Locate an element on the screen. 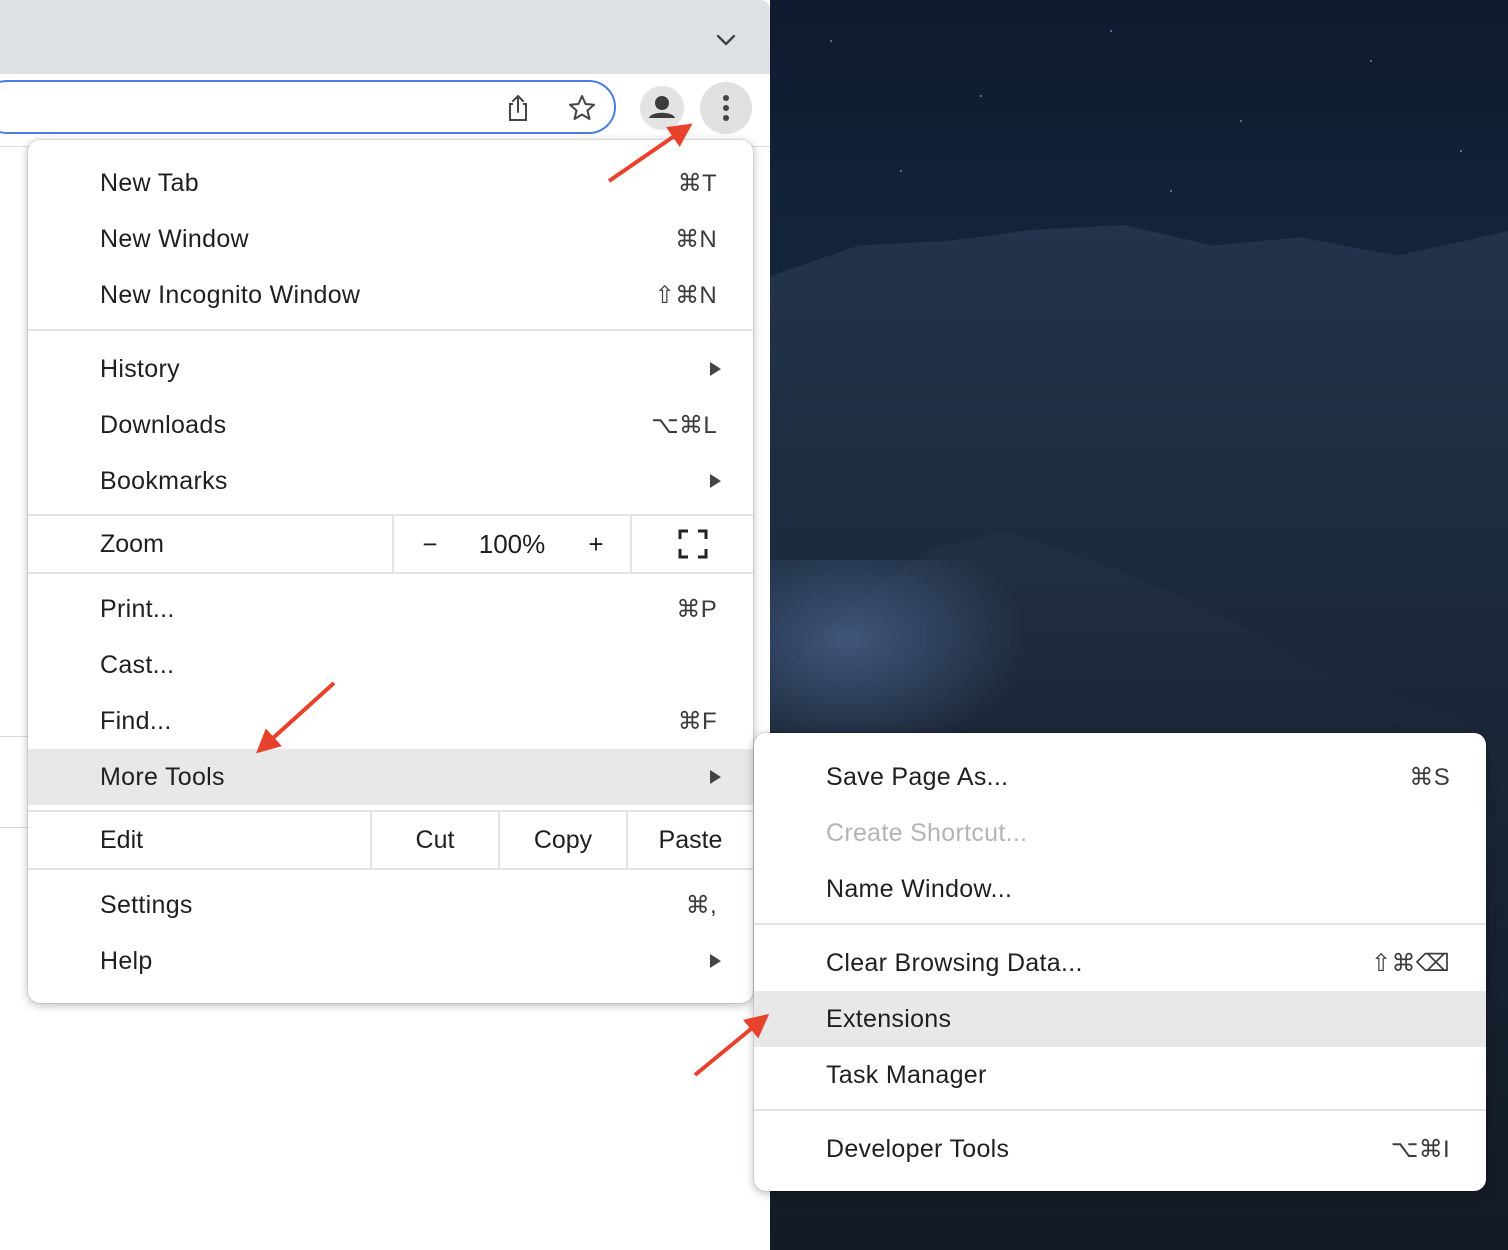  paste-label: Paste is located at coordinates (690, 839).